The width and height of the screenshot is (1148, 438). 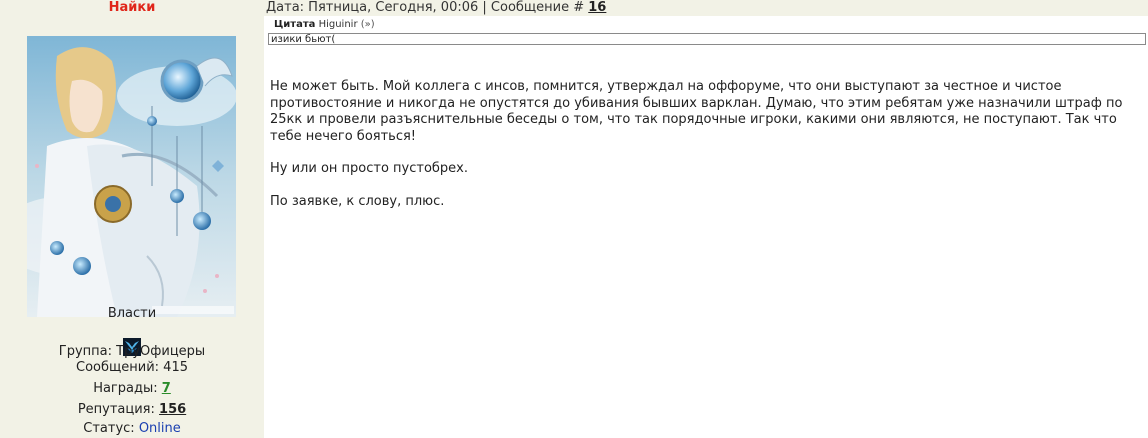 I want to click on reputation-line: Репутация: 156, so click(x=132, y=410).